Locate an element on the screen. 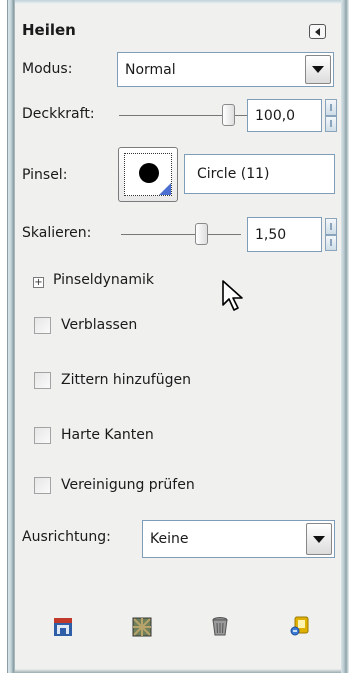 The image size is (349, 673). scale-spinbox: 1,50 is located at coordinates (284, 234).